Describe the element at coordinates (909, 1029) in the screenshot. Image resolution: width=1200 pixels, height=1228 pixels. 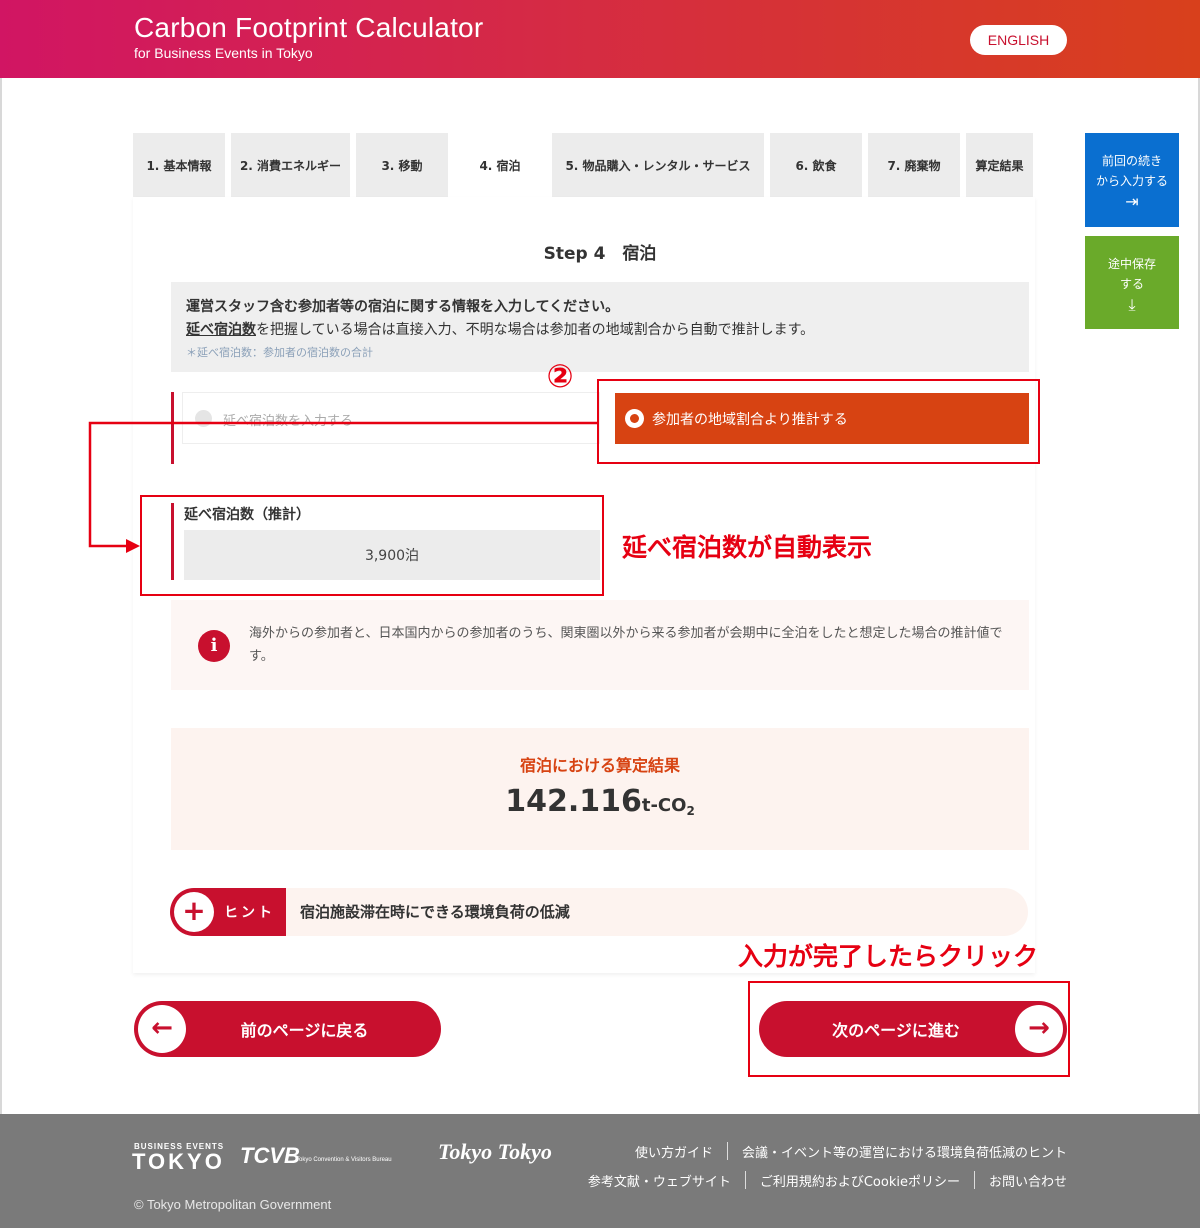
I see `annotation-box-next` at that location.